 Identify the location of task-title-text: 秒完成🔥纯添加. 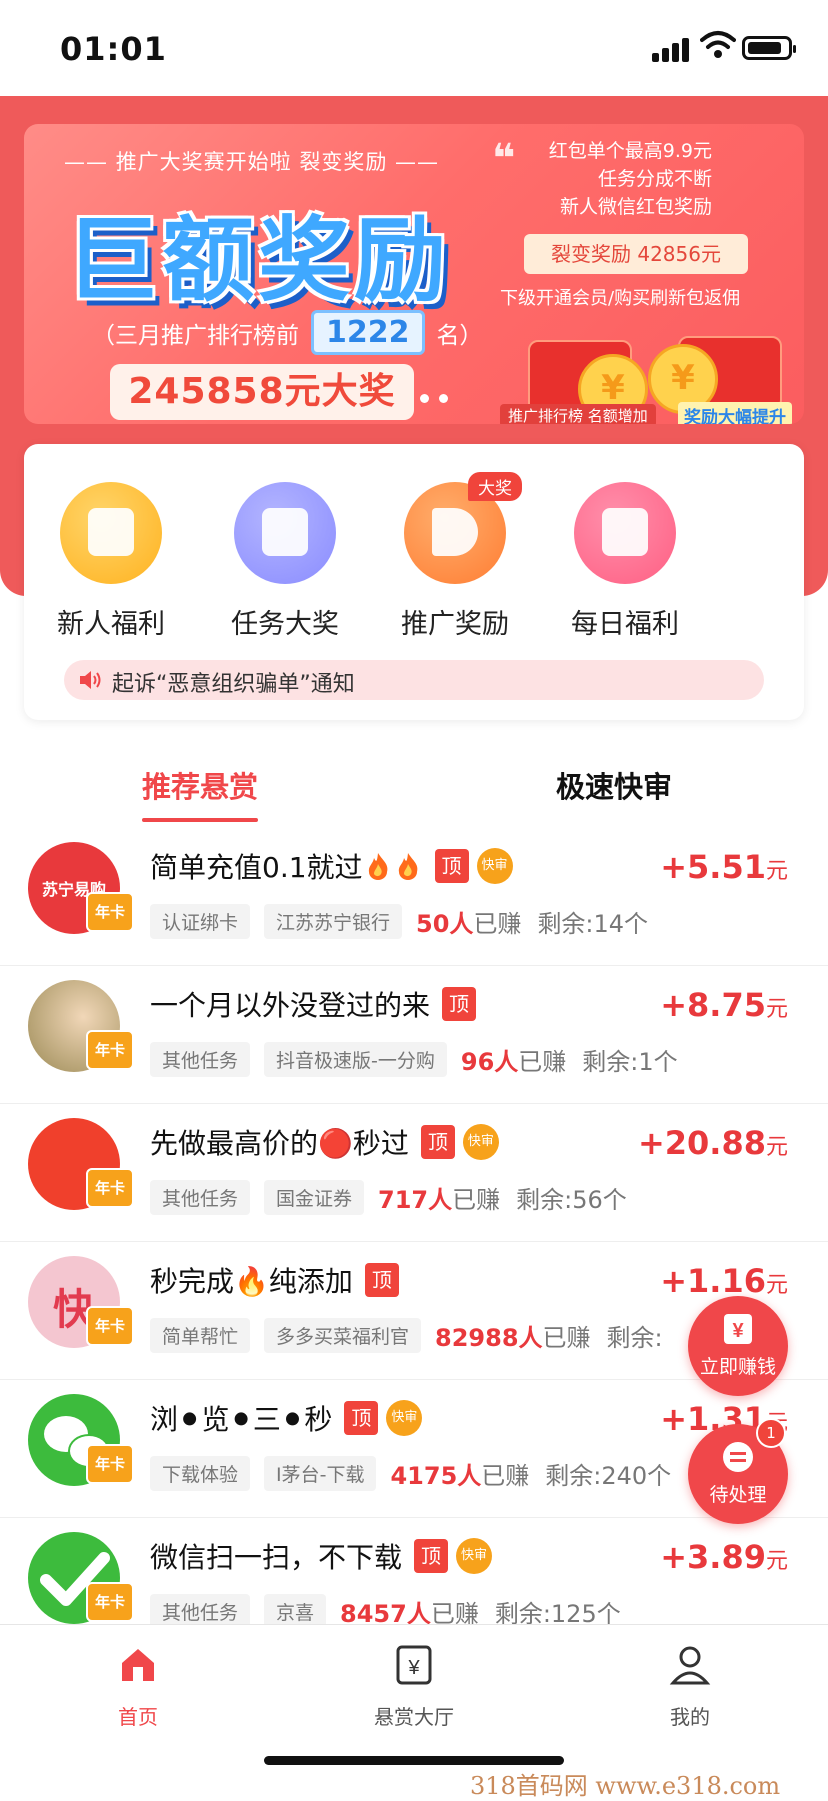
(251, 1281).